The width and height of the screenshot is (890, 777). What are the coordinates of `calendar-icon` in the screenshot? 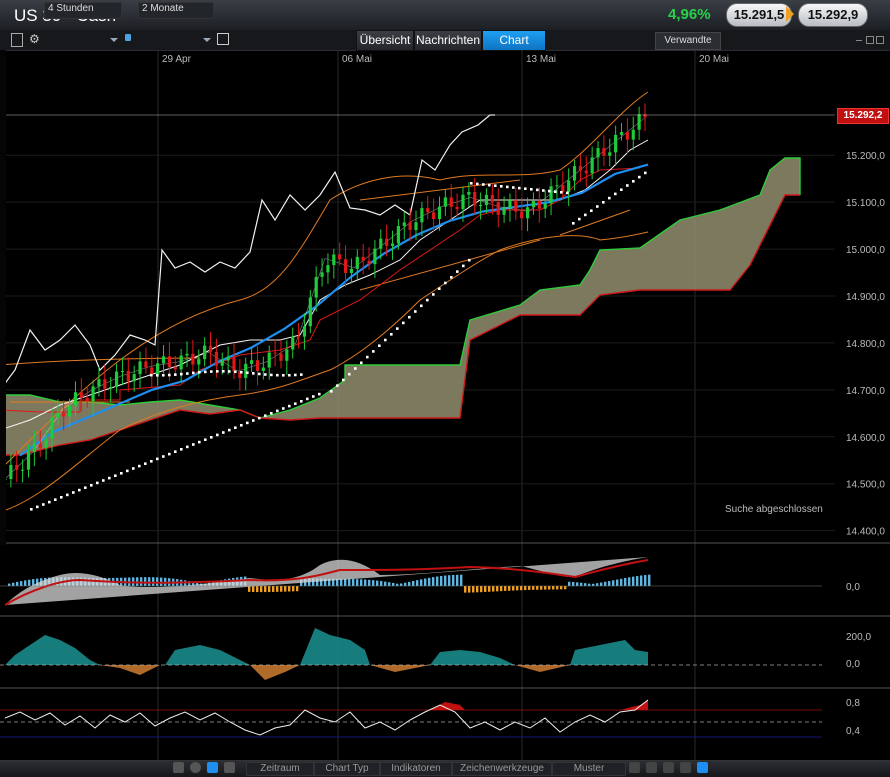 It's located at (223, 39).